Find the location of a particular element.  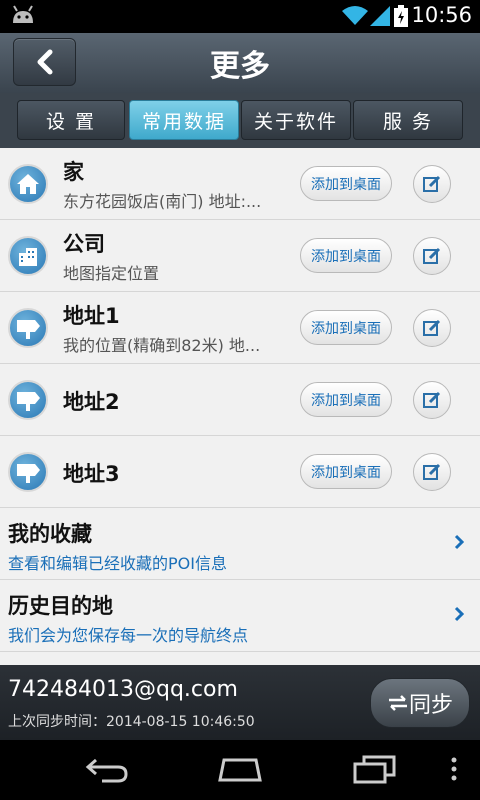

recent-apps-icon is located at coordinates (375, 769).